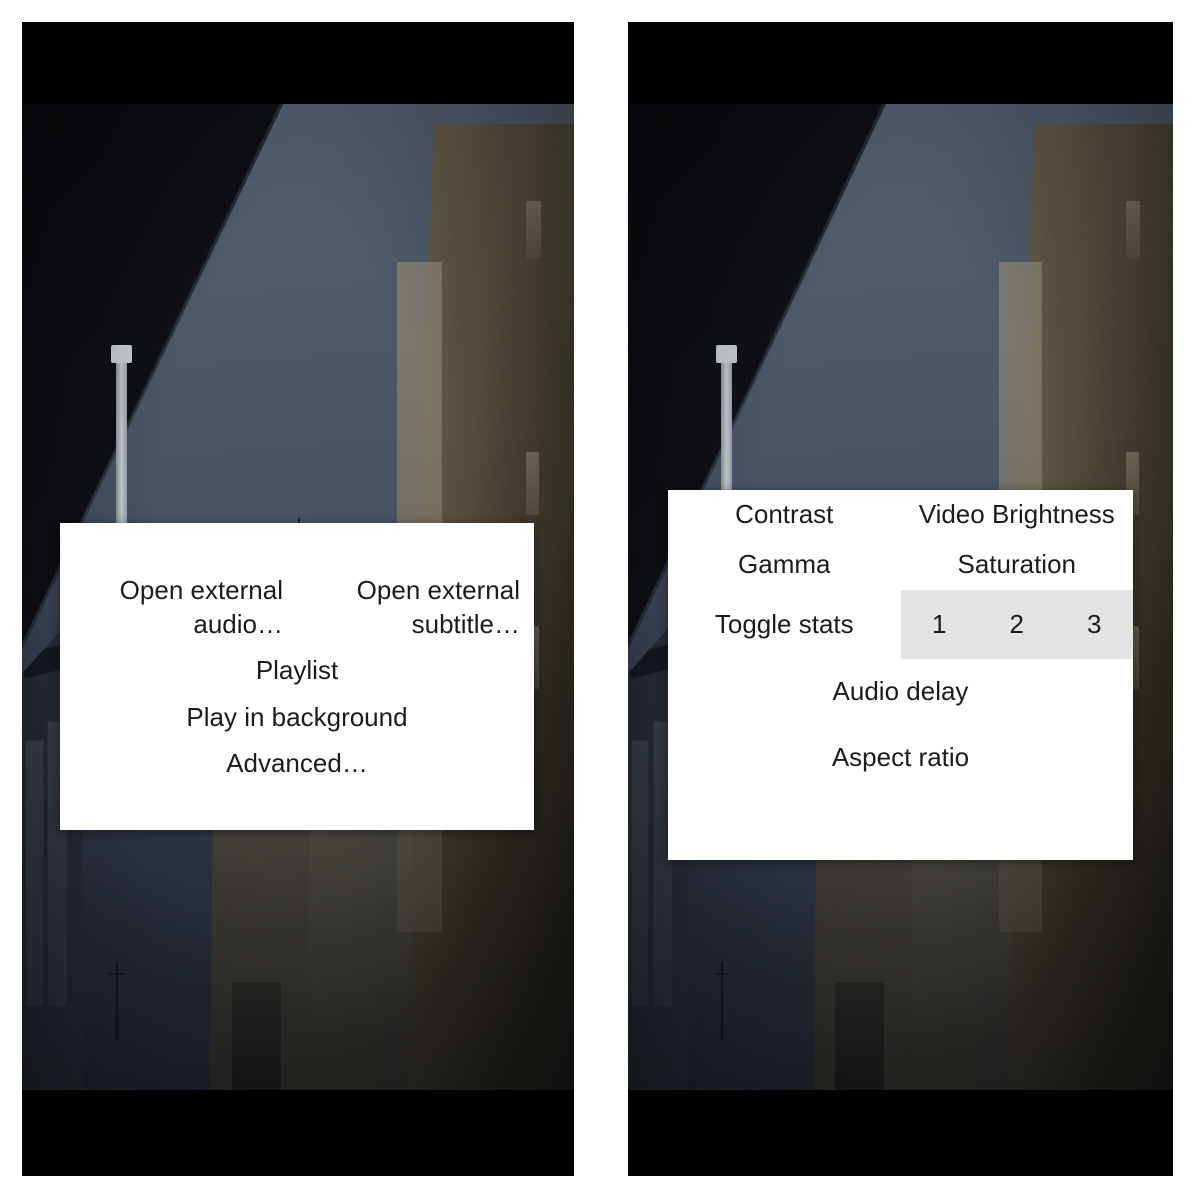 The image size is (1200, 1200). What do you see at coordinates (1095, 625) in the screenshot?
I see `toggle-stats-segment-3: 3` at bounding box center [1095, 625].